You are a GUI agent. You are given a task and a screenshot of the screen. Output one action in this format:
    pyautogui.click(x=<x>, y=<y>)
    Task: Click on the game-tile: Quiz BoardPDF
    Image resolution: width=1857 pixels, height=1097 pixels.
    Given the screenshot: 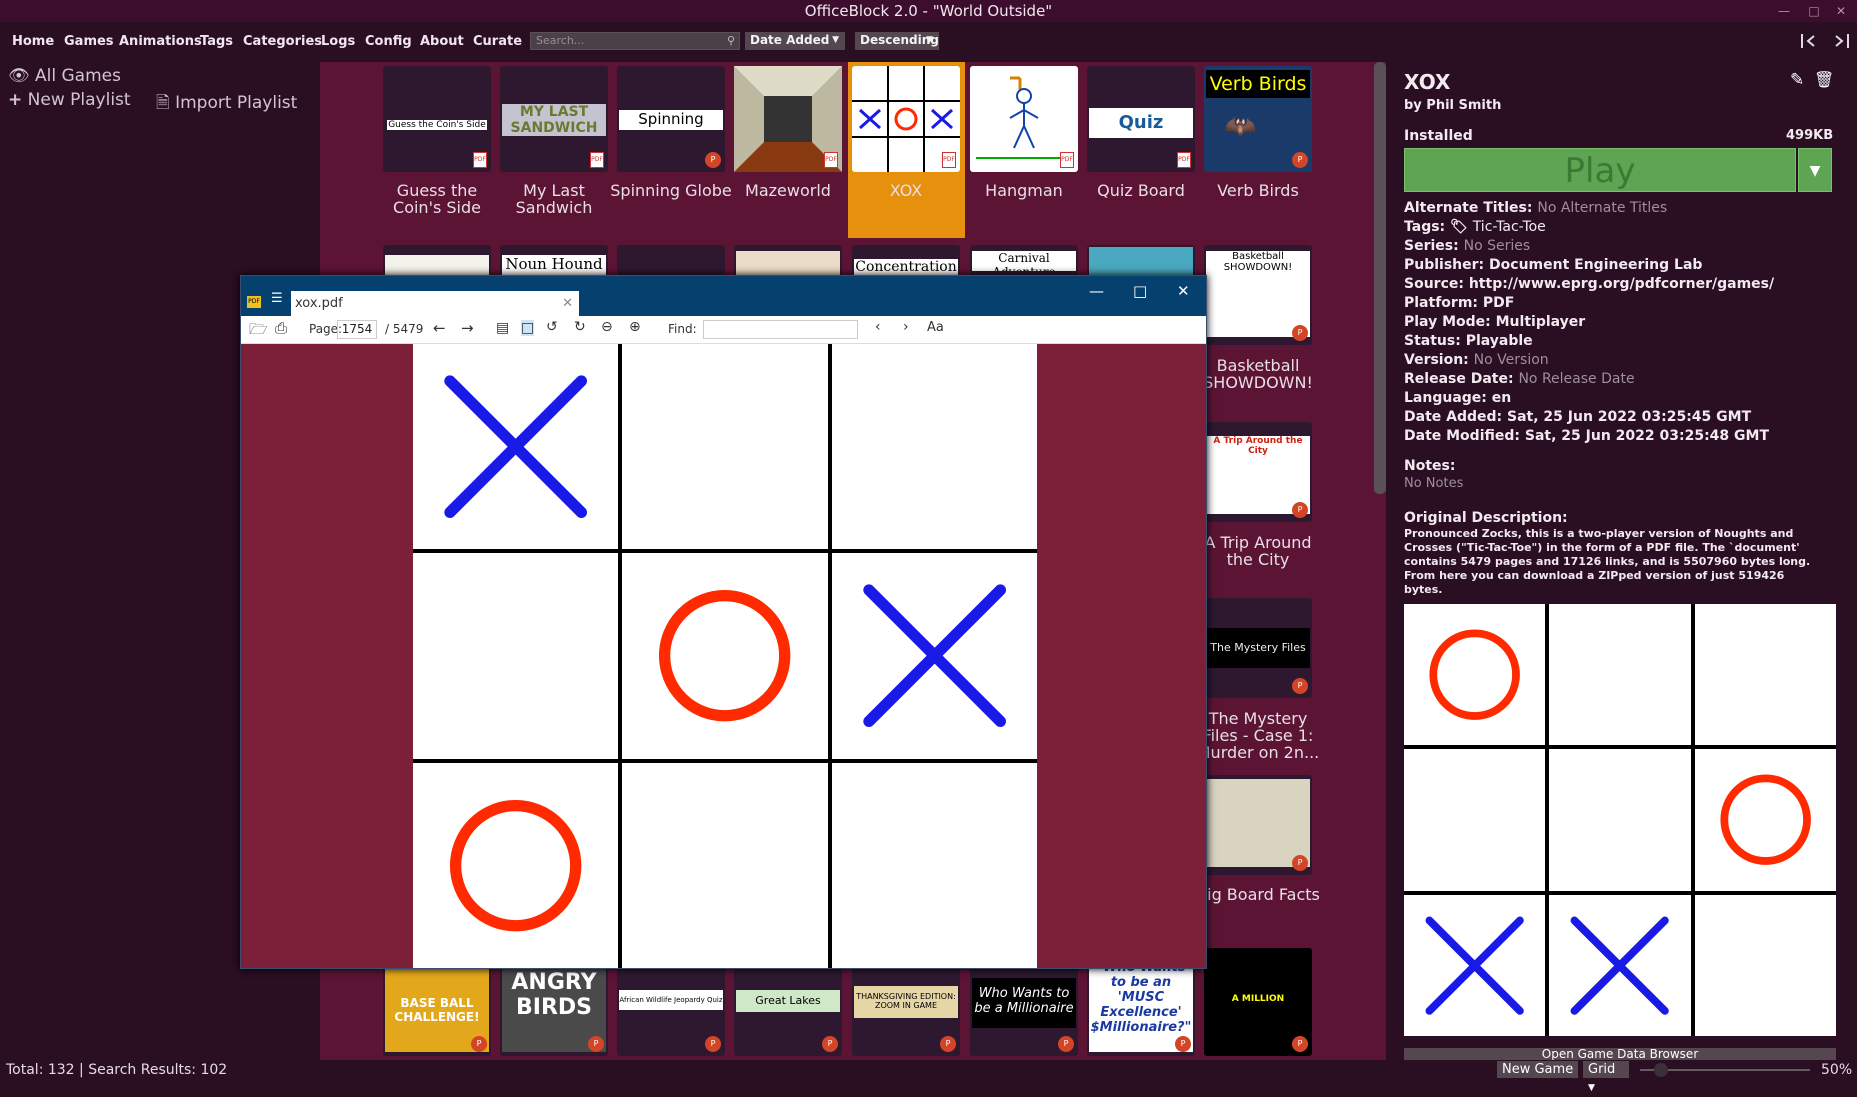 What is the action you would take?
    pyautogui.click(x=1141, y=119)
    